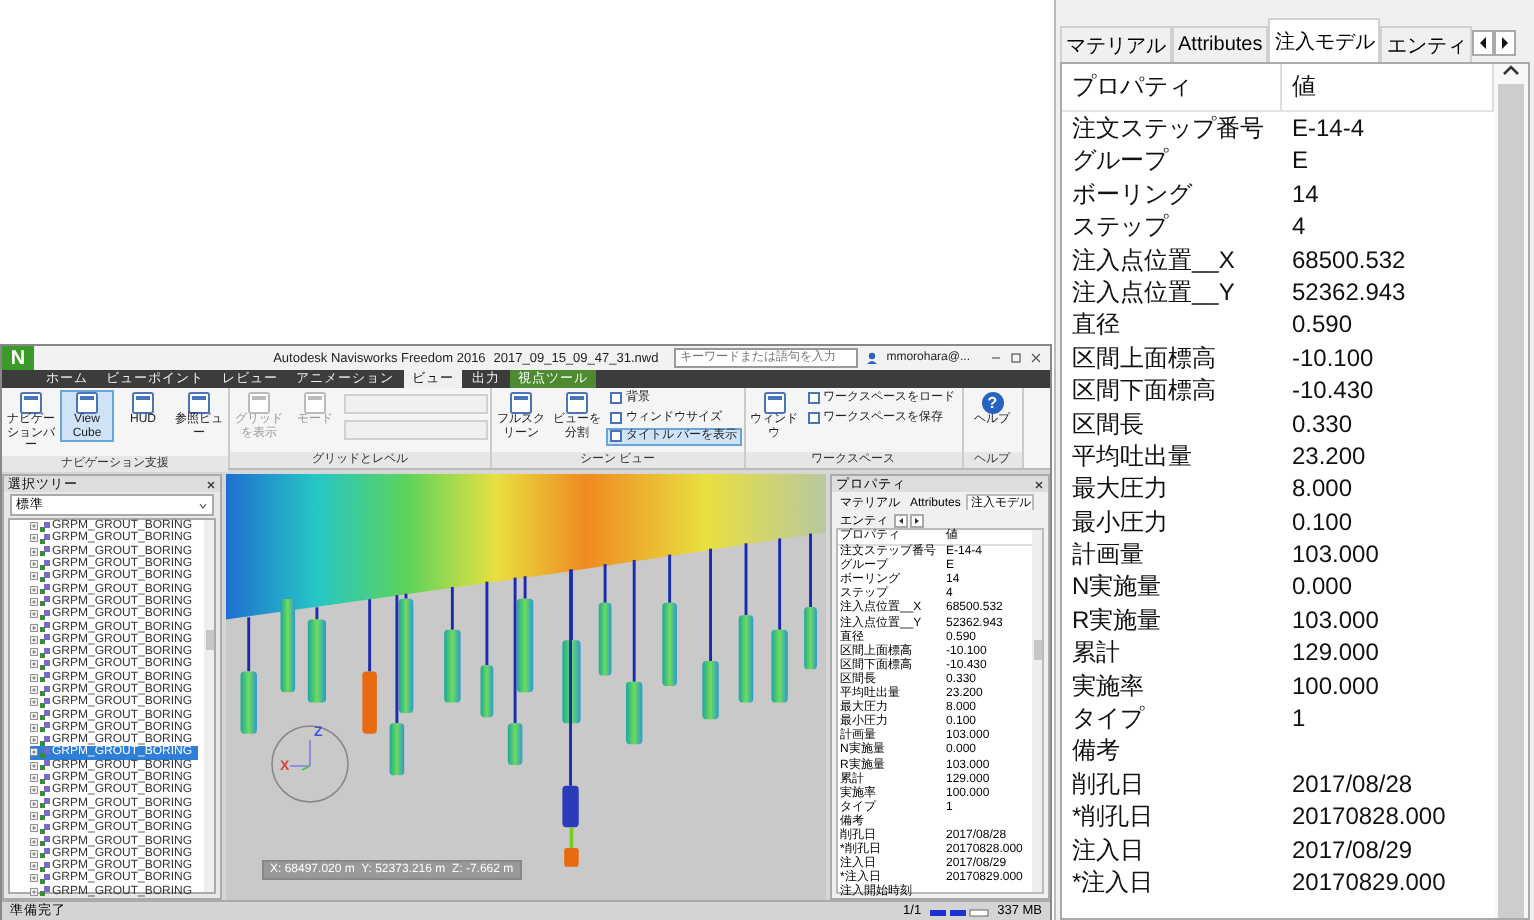 The width and height of the screenshot is (1534, 920). What do you see at coordinates (1333, 358) in the screenshot?
I see `table-cell-text: -10.100` at bounding box center [1333, 358].